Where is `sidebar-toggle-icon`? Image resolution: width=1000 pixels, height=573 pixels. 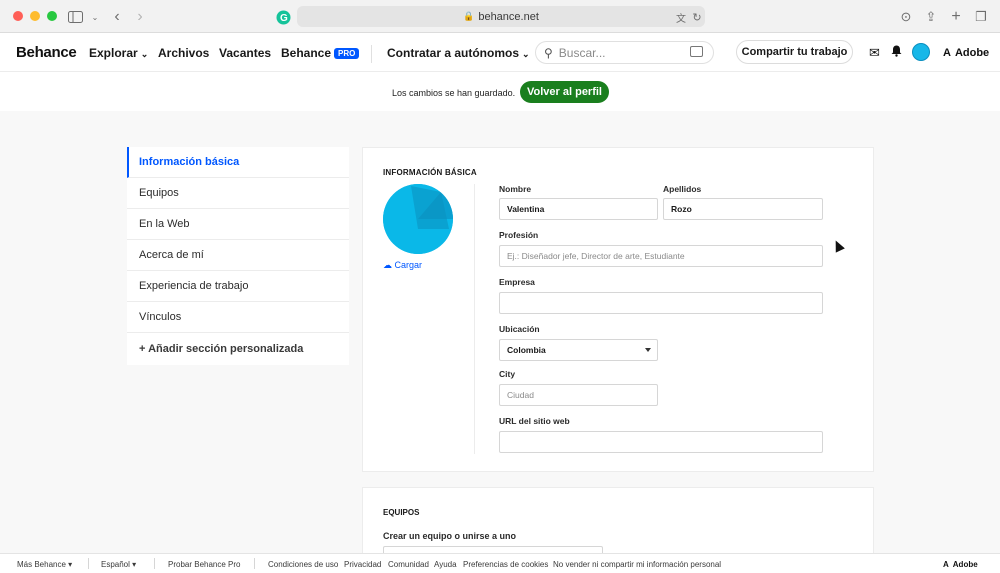
sidebar-toggle-icon is located at coordinates (75, 17).